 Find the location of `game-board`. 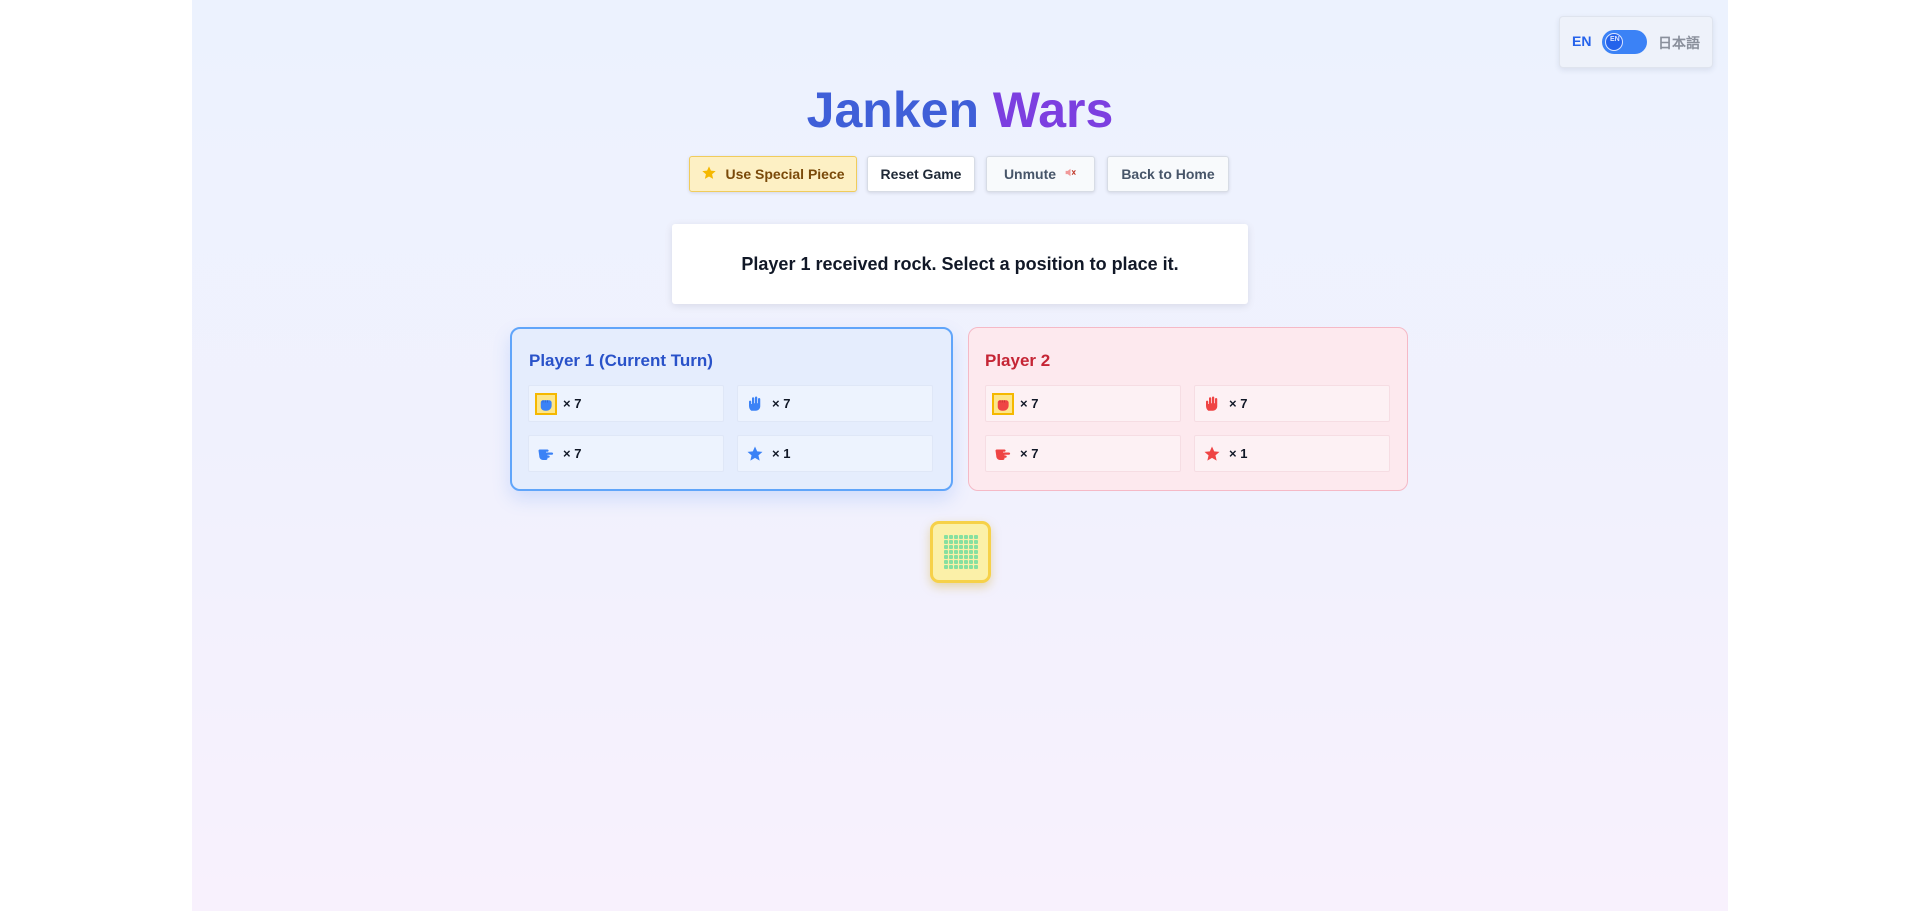

game-board is located at coordinates (960, 552).